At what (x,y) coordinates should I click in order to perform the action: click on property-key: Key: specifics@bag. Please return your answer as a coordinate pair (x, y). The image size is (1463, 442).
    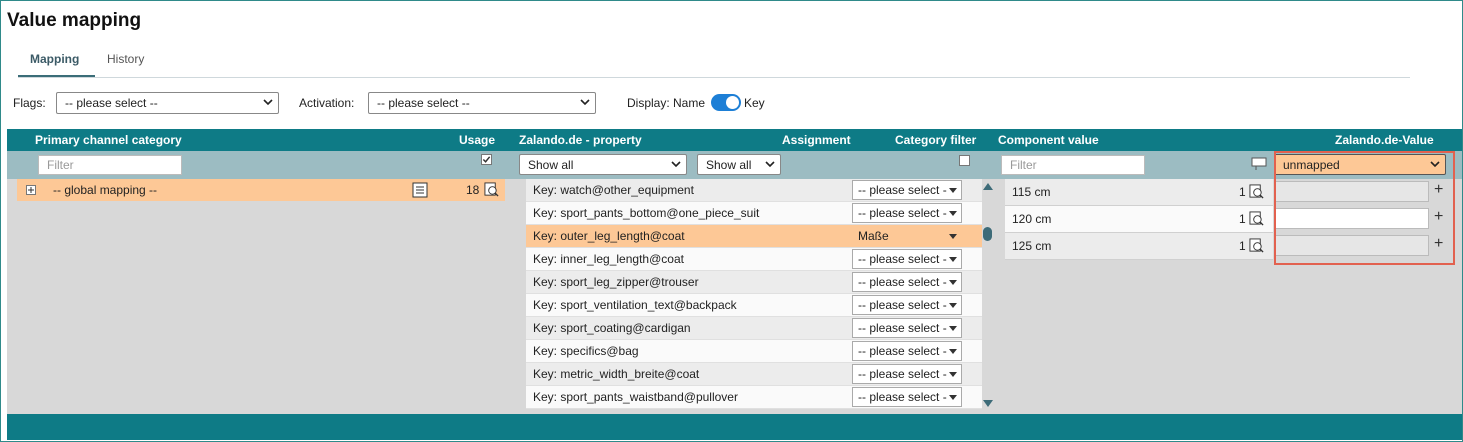
    Looking at the image, I should click on (586, 351).